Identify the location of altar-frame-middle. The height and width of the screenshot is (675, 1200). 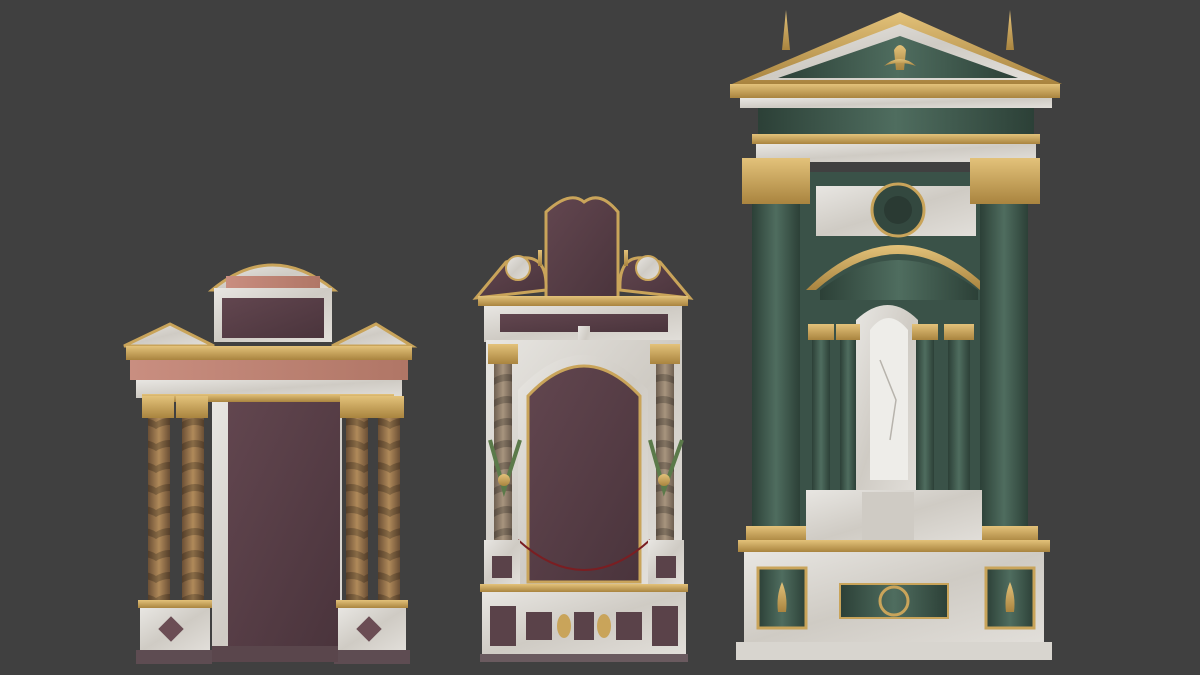
(583, 429).